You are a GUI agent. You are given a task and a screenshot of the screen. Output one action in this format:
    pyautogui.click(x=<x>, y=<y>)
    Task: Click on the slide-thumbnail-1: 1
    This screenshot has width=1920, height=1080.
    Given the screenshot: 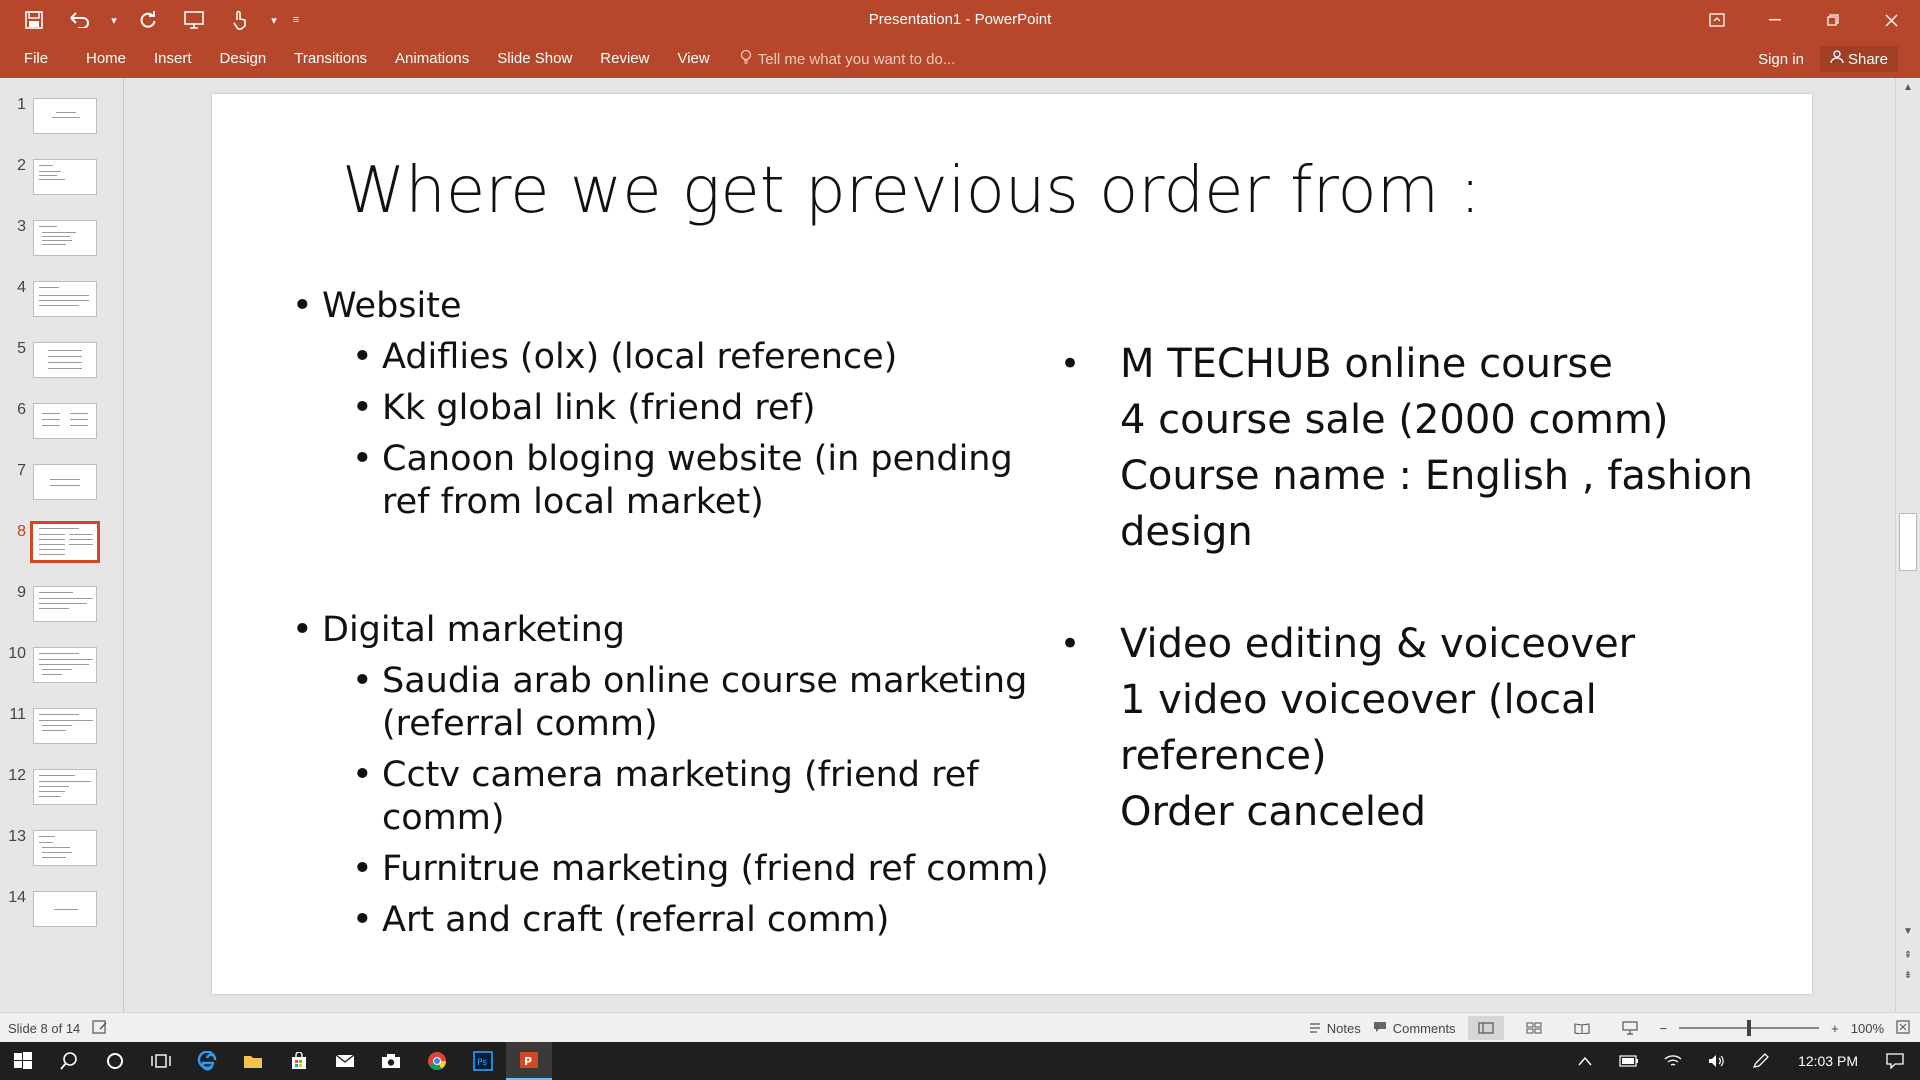 What is the action you would take?
    pyautogui.click(x=62, y=117)
    